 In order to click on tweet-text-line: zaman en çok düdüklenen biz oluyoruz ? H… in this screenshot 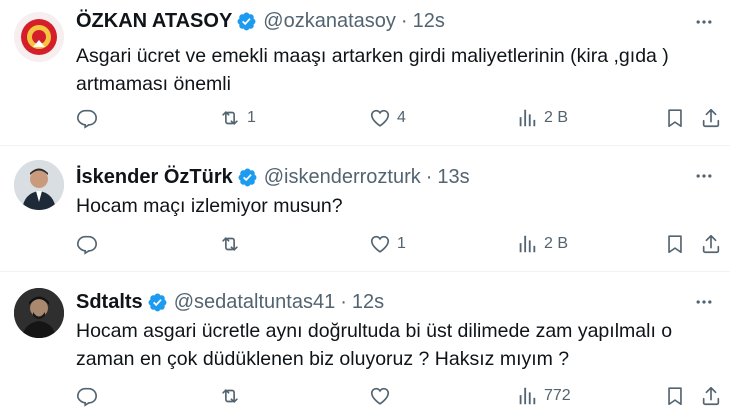, I will do `click(323, 359)`.